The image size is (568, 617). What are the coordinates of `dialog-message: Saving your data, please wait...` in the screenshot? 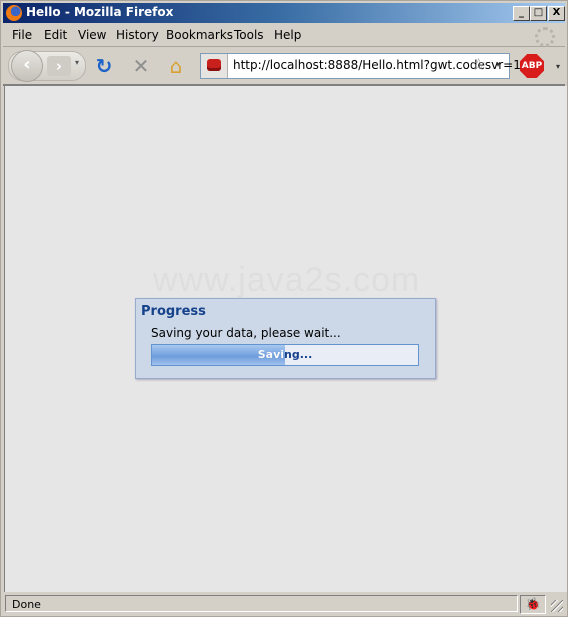 It's located at (246, 333).